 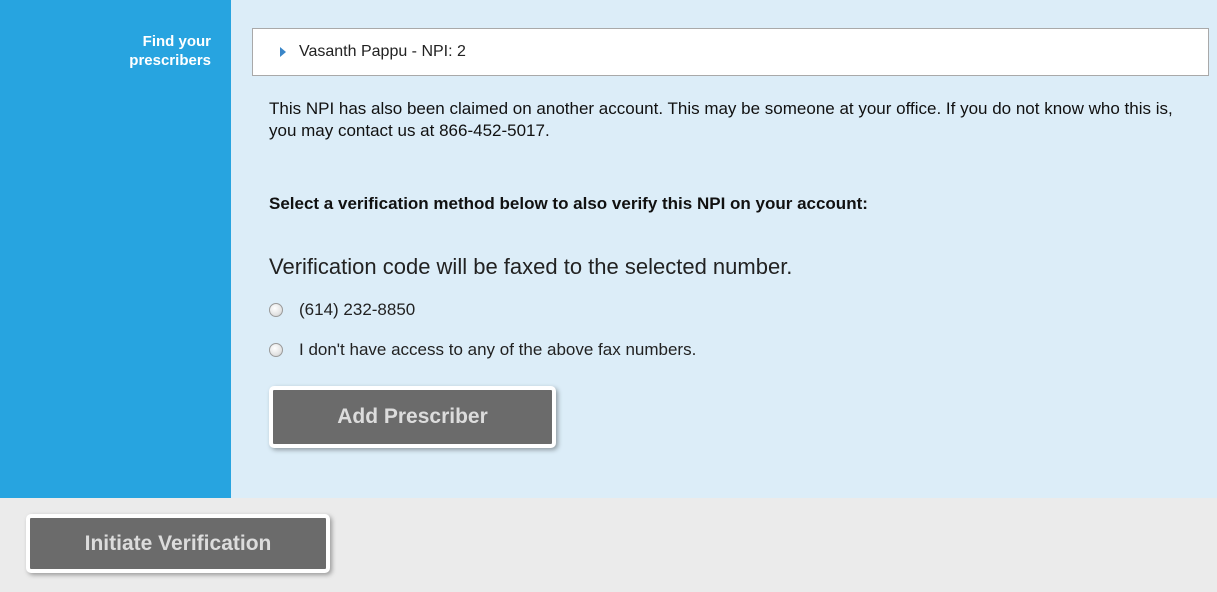 What do you see at coordinates (357, 309) in the screenshot?
I see `fax-option-label: (614) 232-8850` at bounding box center [357, 309].